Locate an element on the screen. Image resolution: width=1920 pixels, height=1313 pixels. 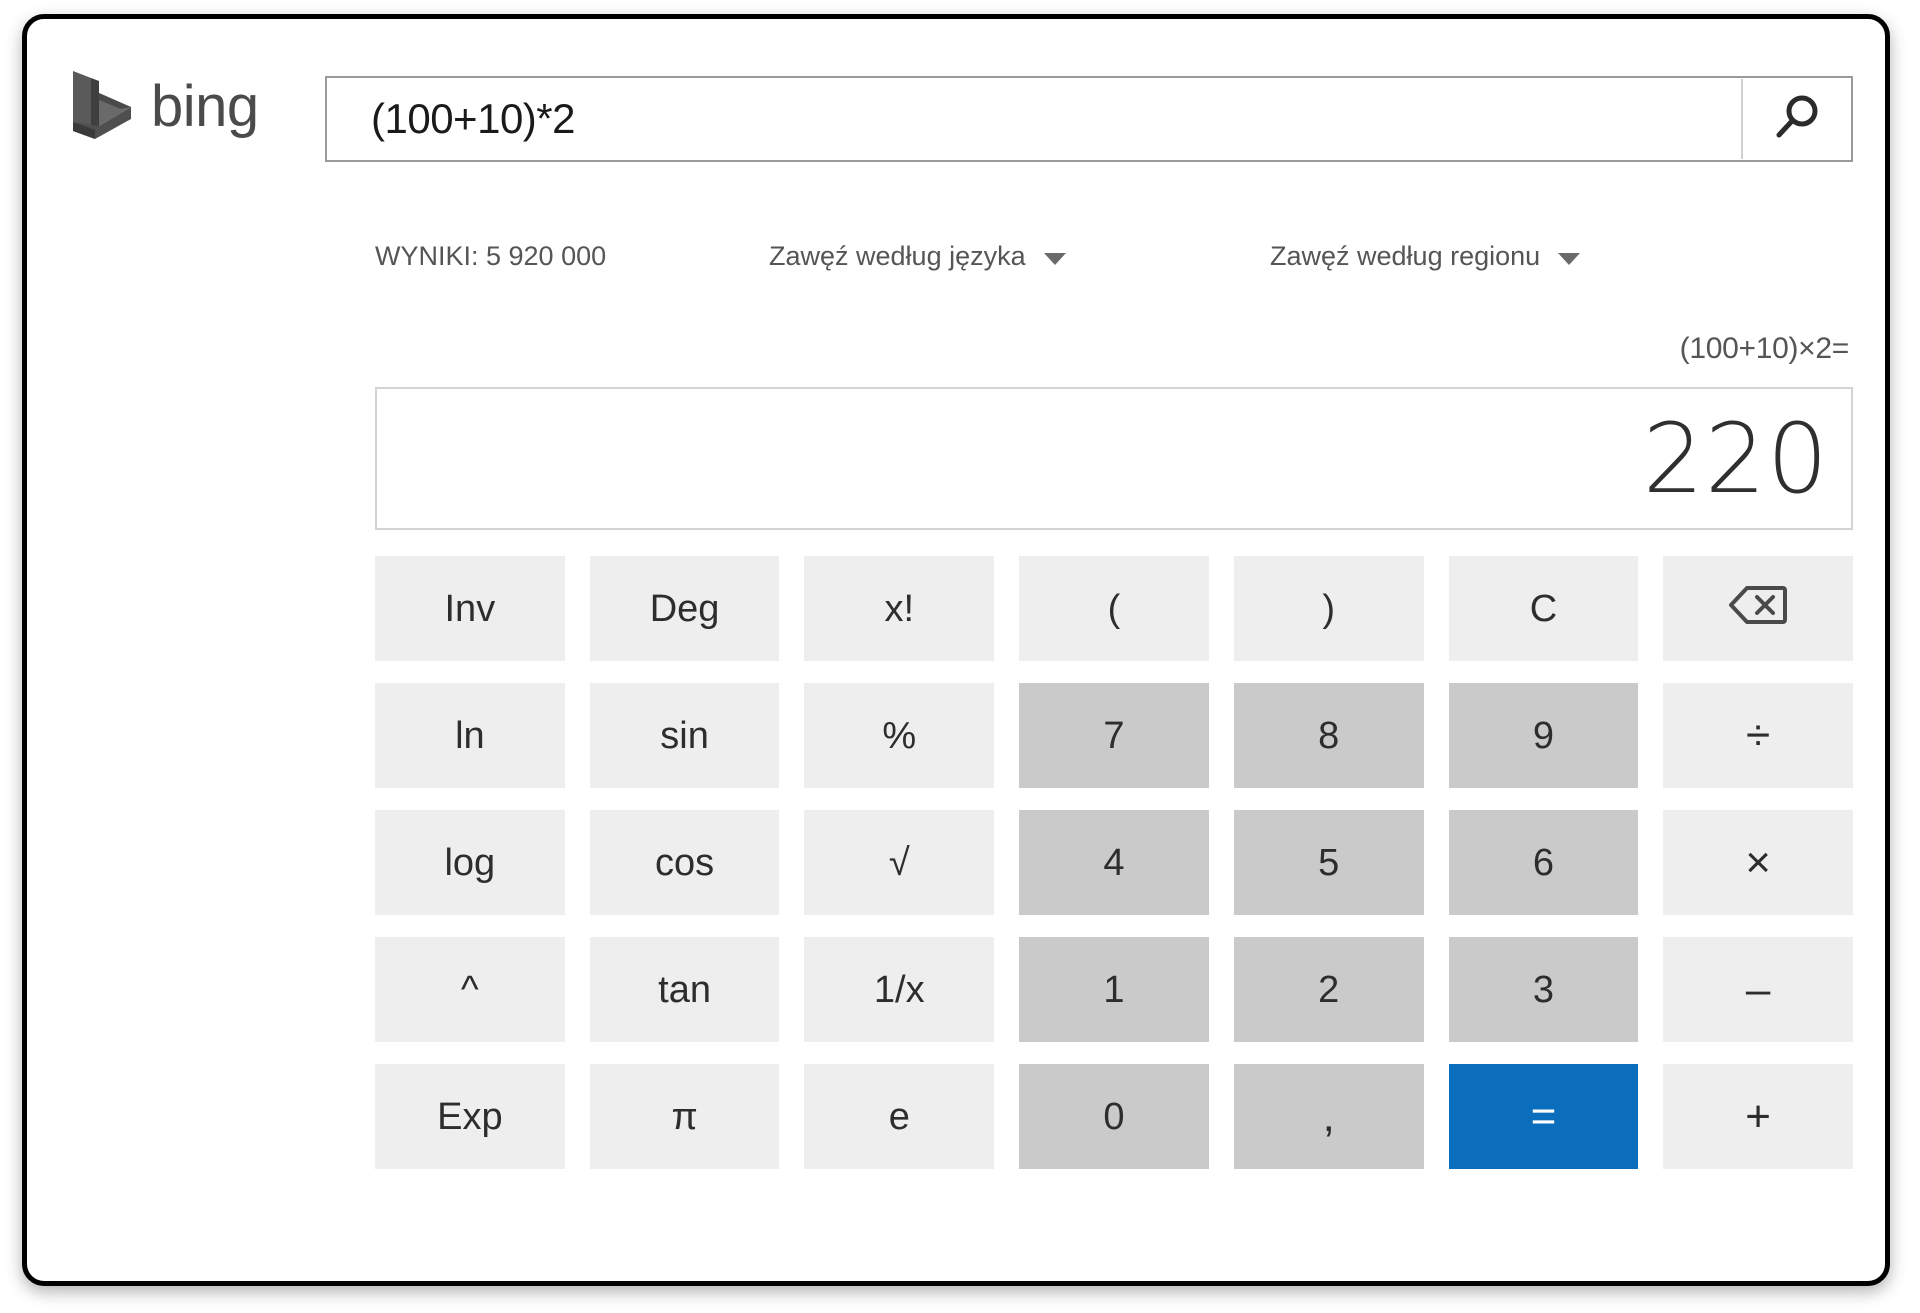
key-5: 5 is located at coordinates (1328, 862).